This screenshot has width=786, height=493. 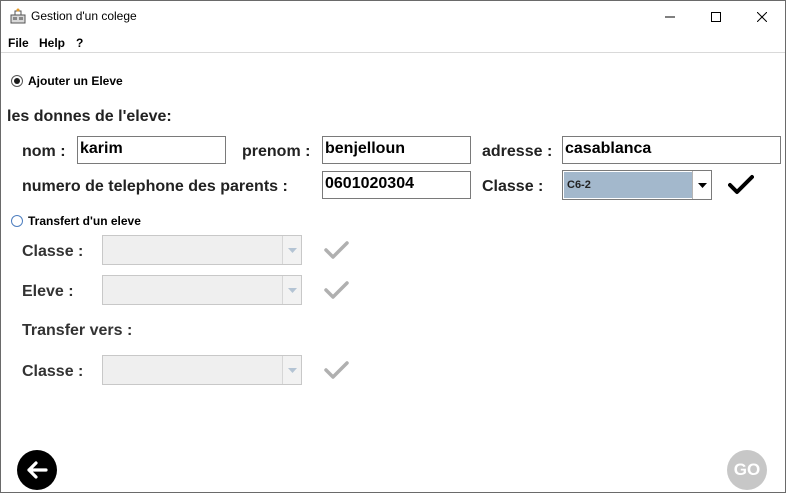 I want to click on close-button, so click(x=762, y=16).